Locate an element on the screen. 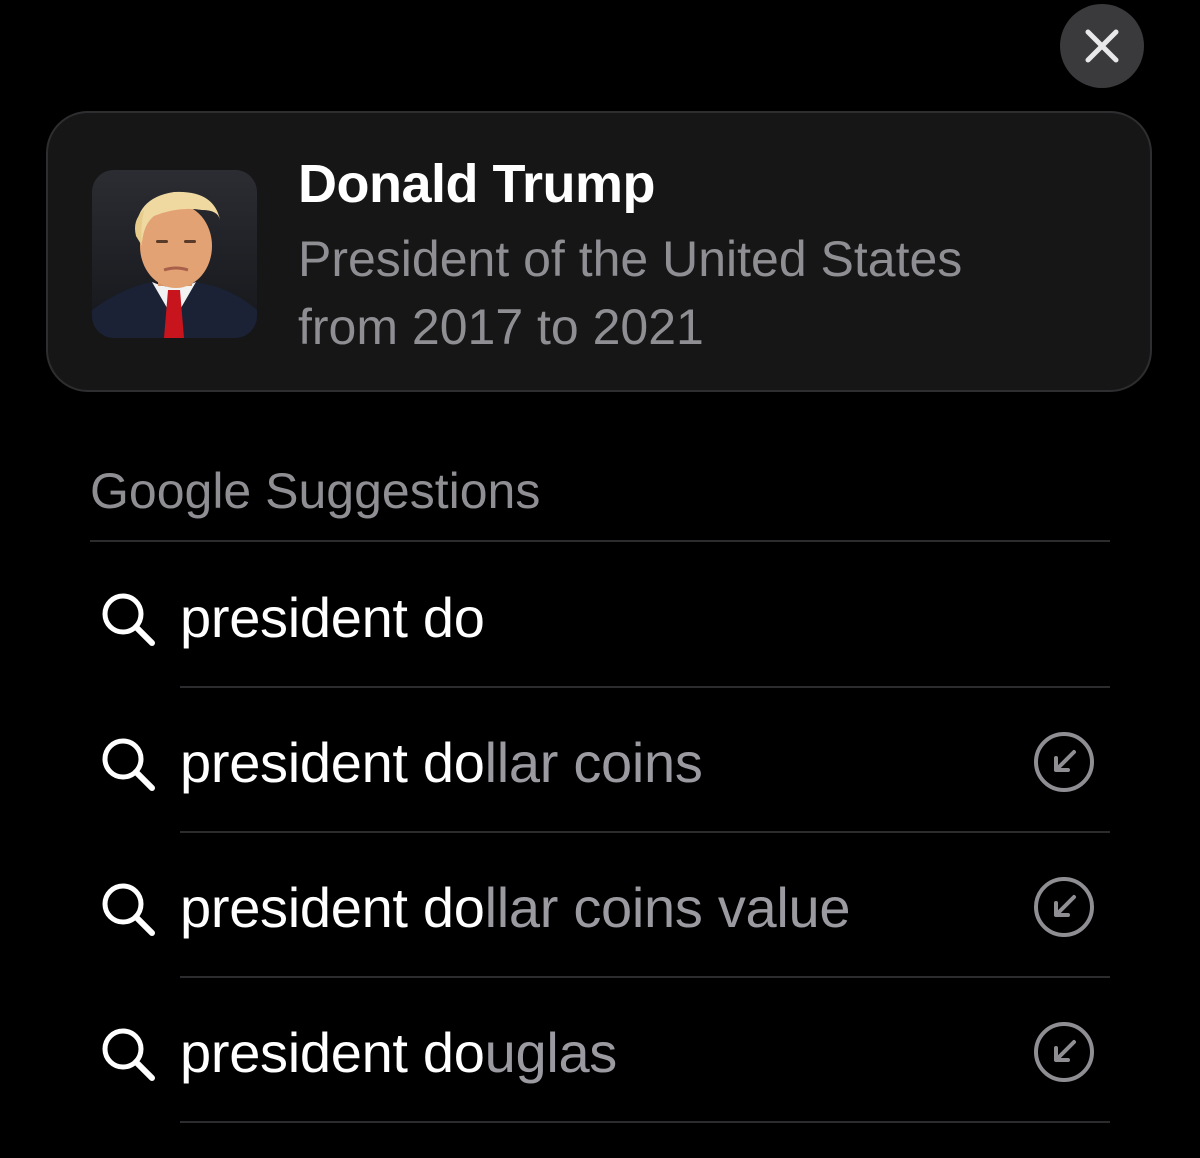 This screenshot has height=1158, width=1200. suggestion-text: president do is located at coordinates (332, 617).